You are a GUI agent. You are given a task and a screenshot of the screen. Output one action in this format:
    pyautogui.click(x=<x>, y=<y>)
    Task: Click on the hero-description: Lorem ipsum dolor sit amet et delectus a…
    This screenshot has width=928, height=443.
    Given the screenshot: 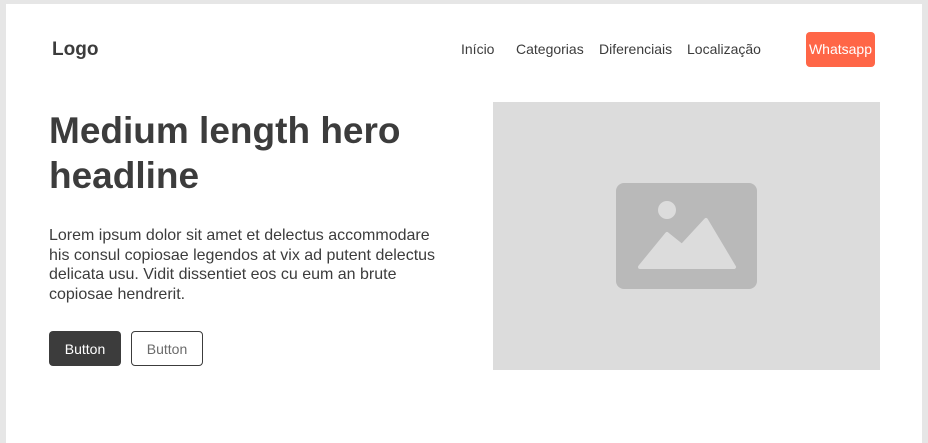 What is the action you would take?
    pyautogui.click(x=242, y=265)
    